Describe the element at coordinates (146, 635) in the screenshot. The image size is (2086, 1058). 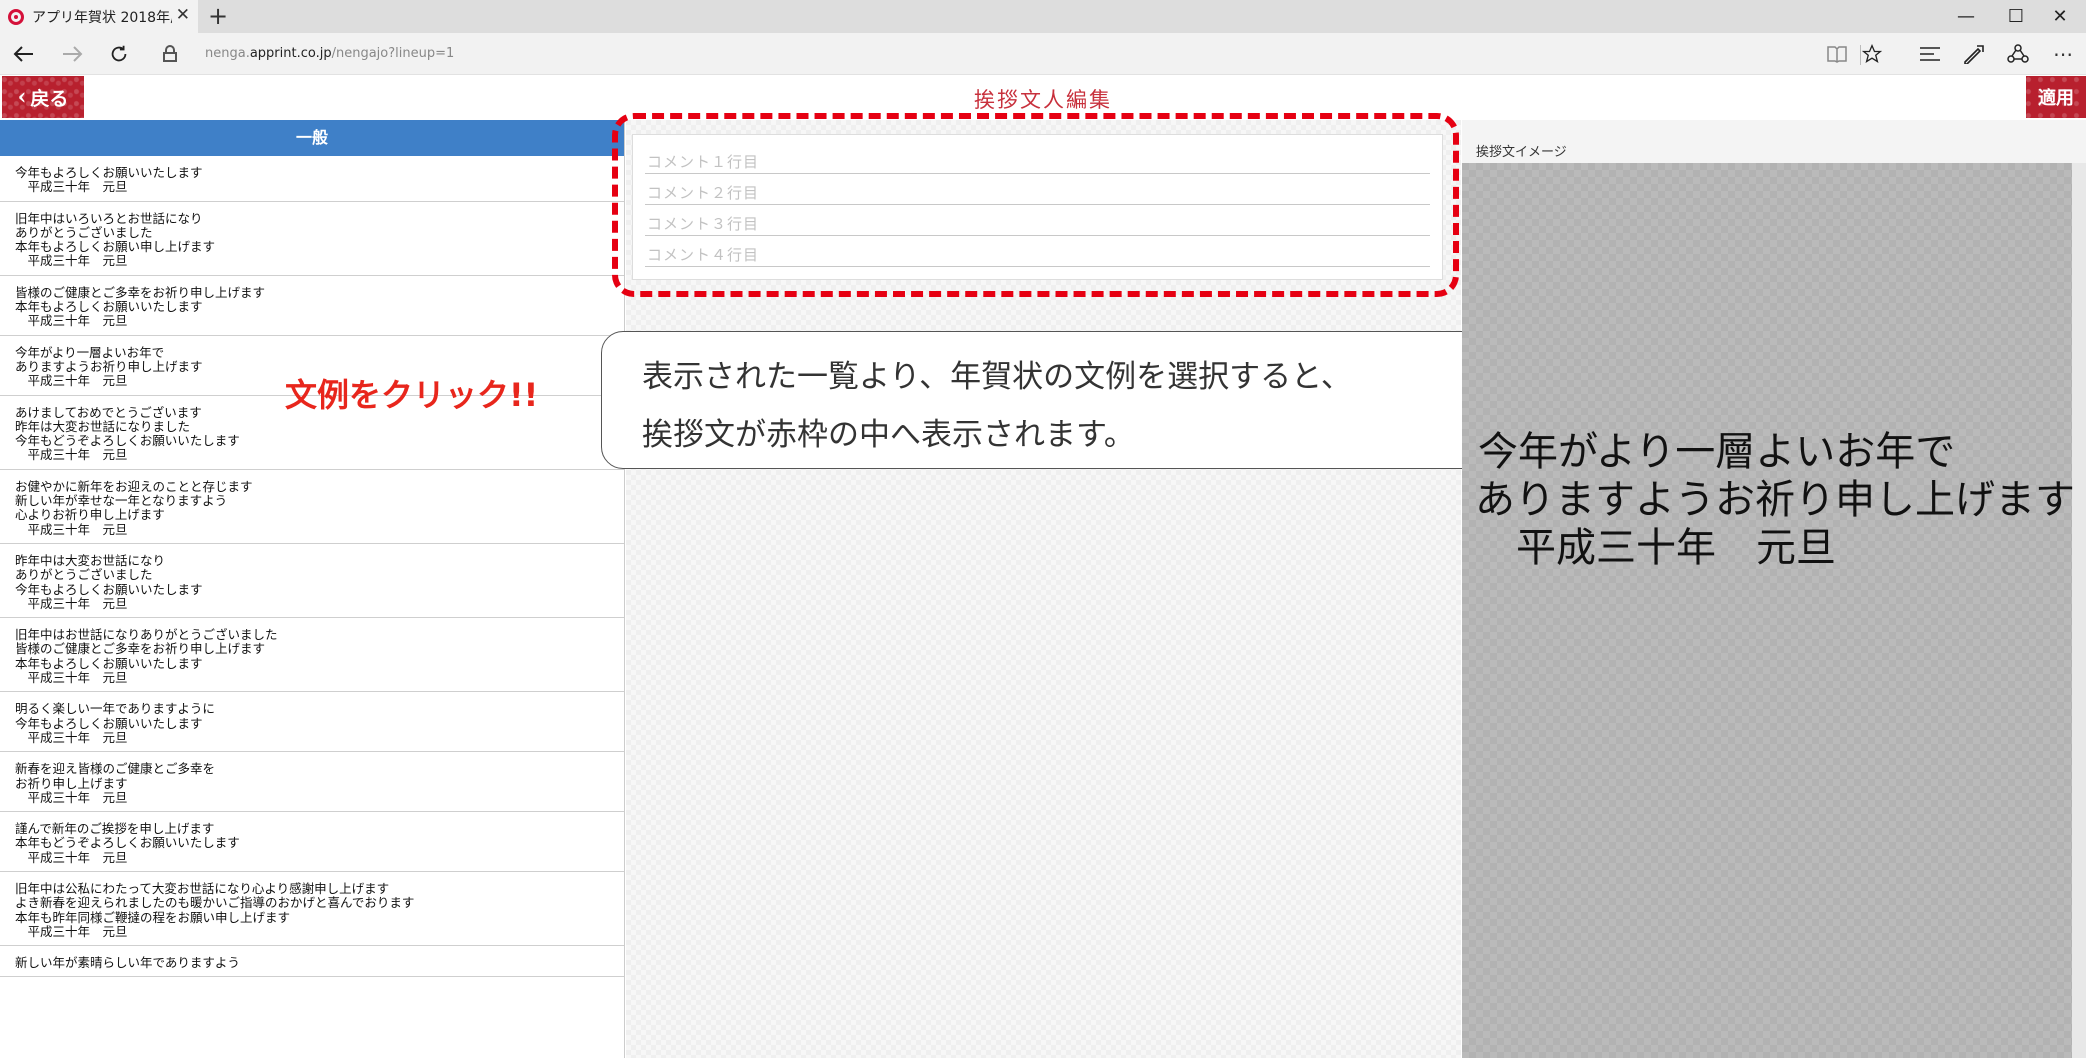
I see `greeting-line: 旧年中はお世話になりありがとうございました` at that location.